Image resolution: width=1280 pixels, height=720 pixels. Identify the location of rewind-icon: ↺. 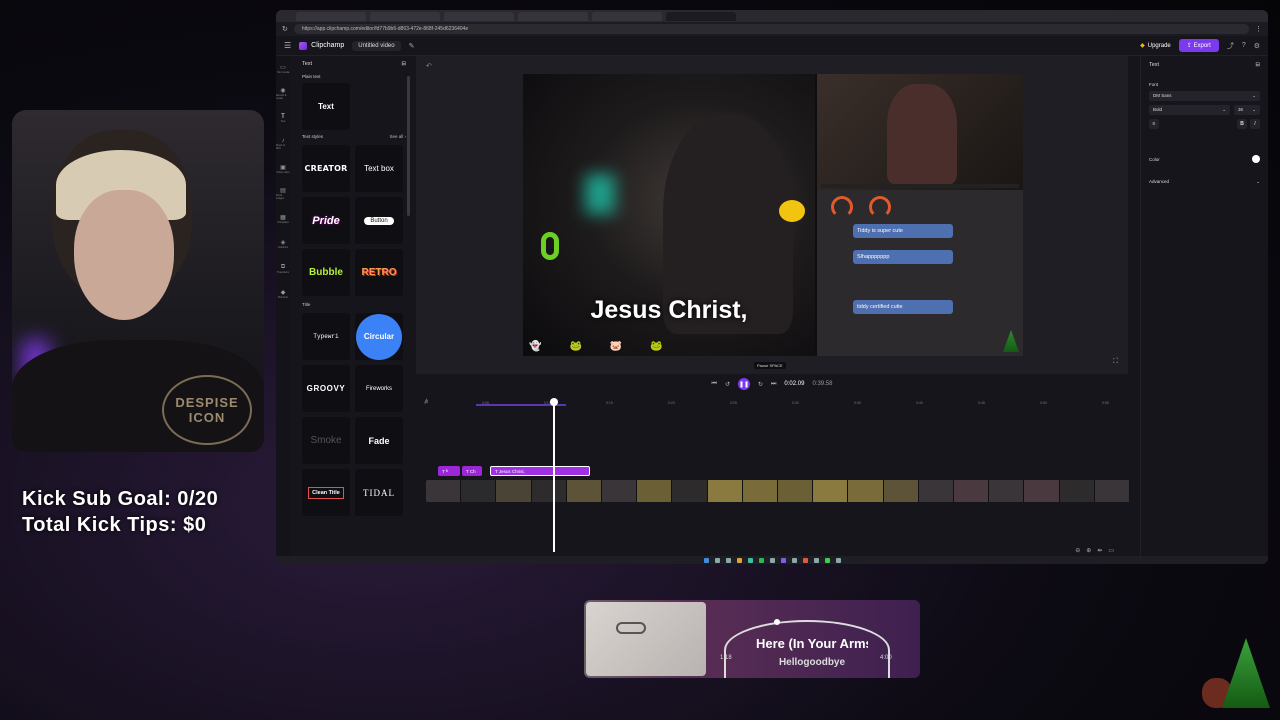
(727, 384).